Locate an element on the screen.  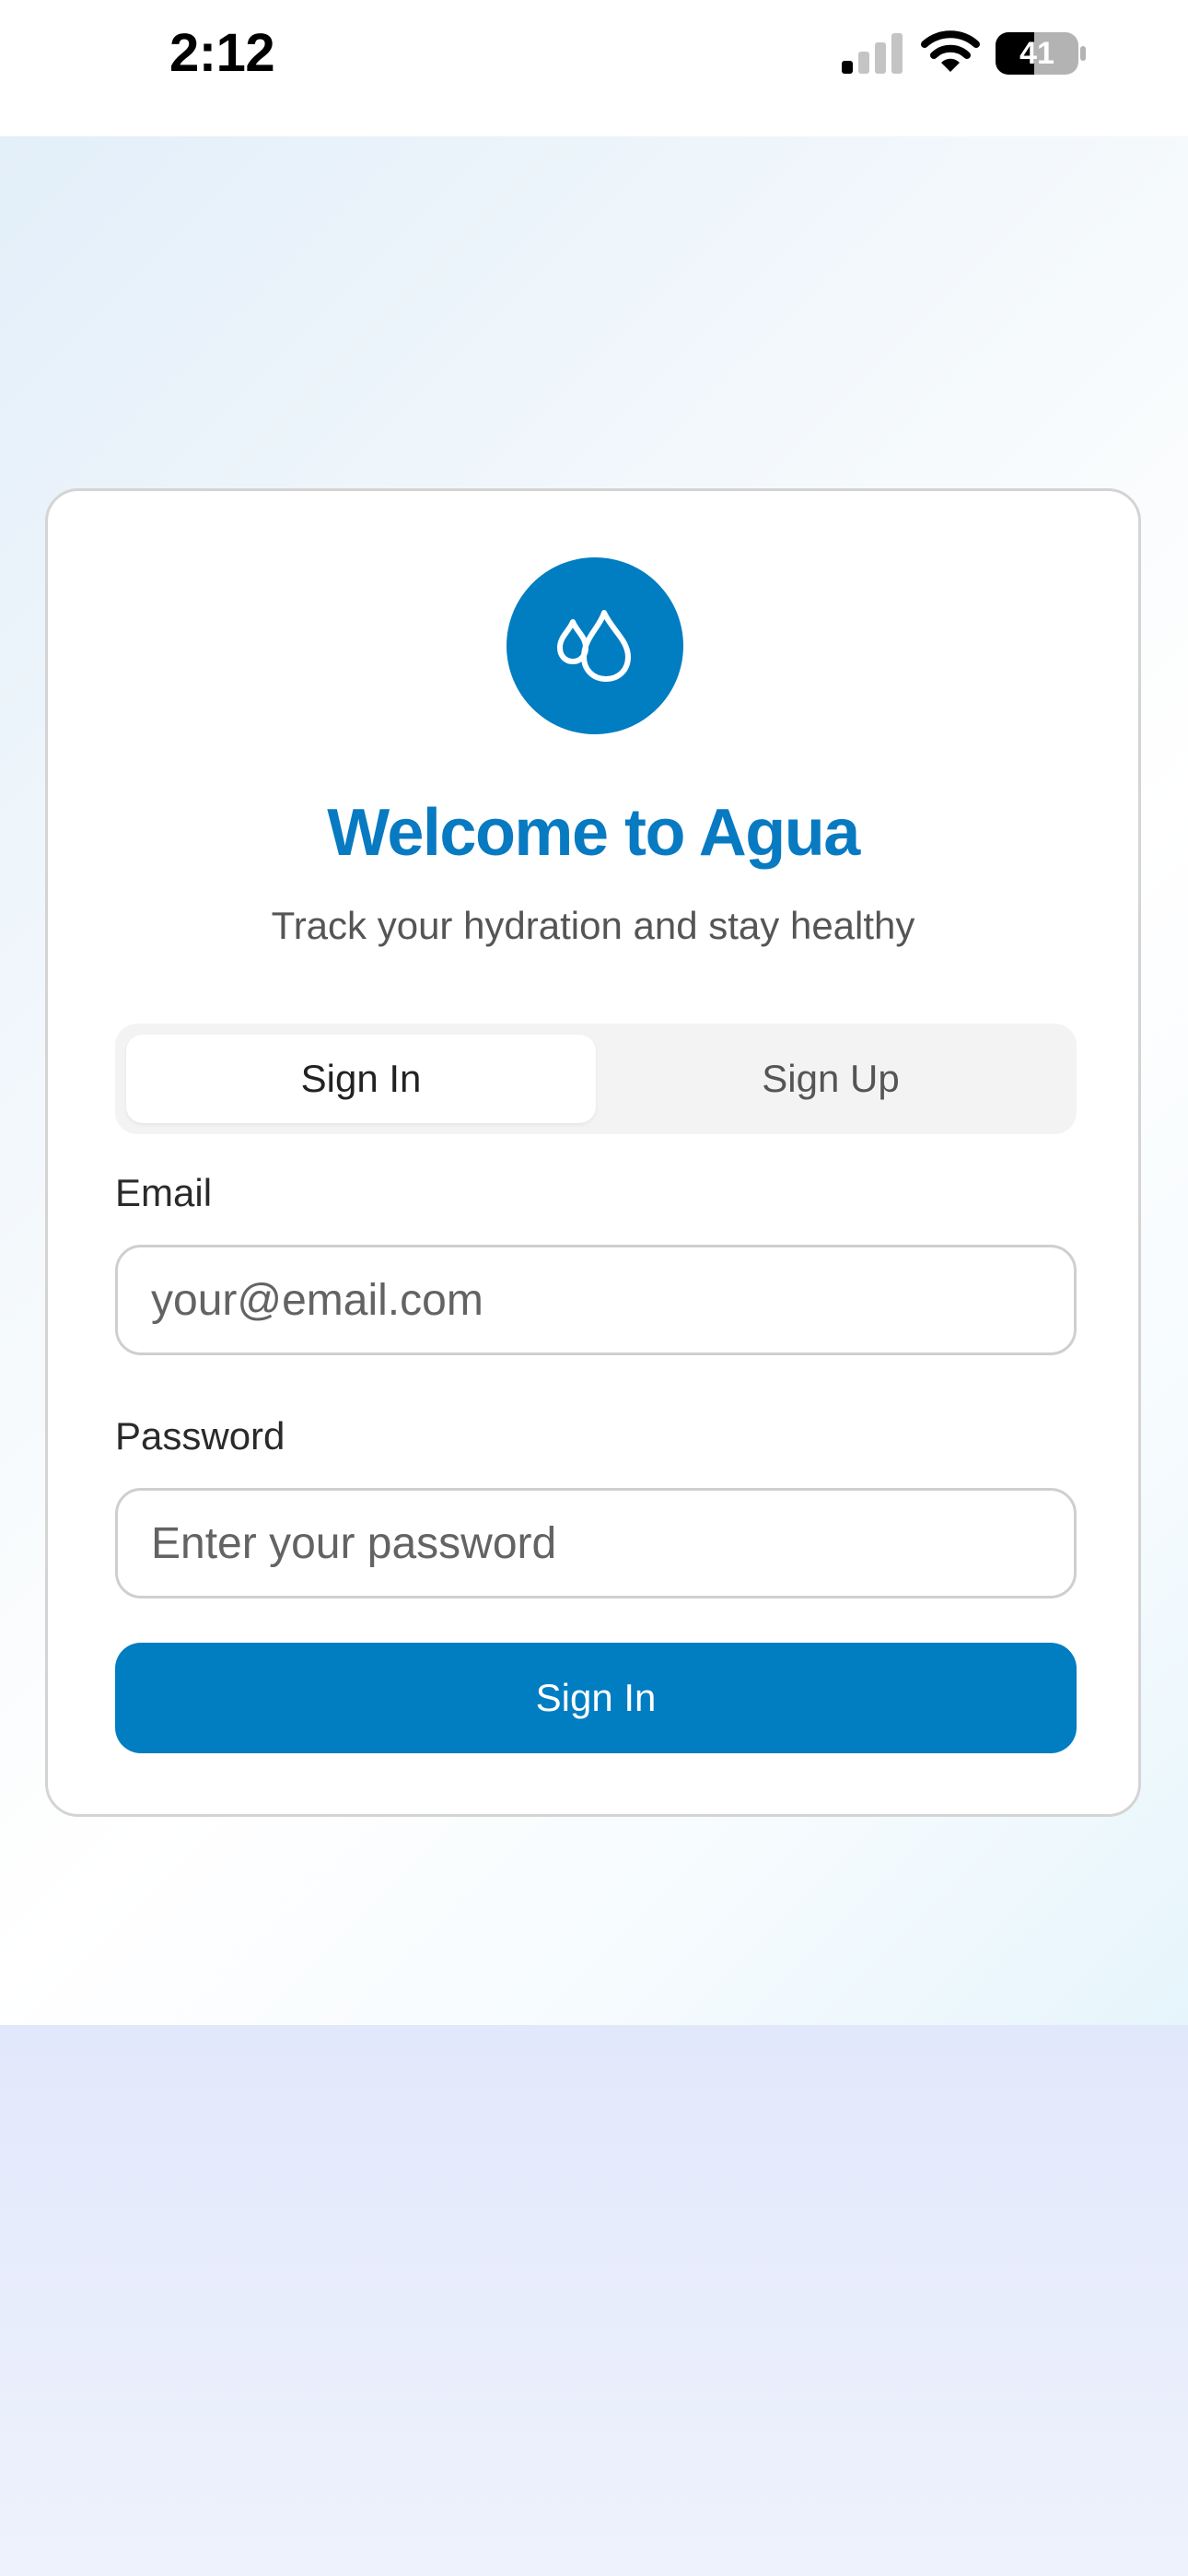
page-title: Welcome to Agua is located at coordinates (593, 833).